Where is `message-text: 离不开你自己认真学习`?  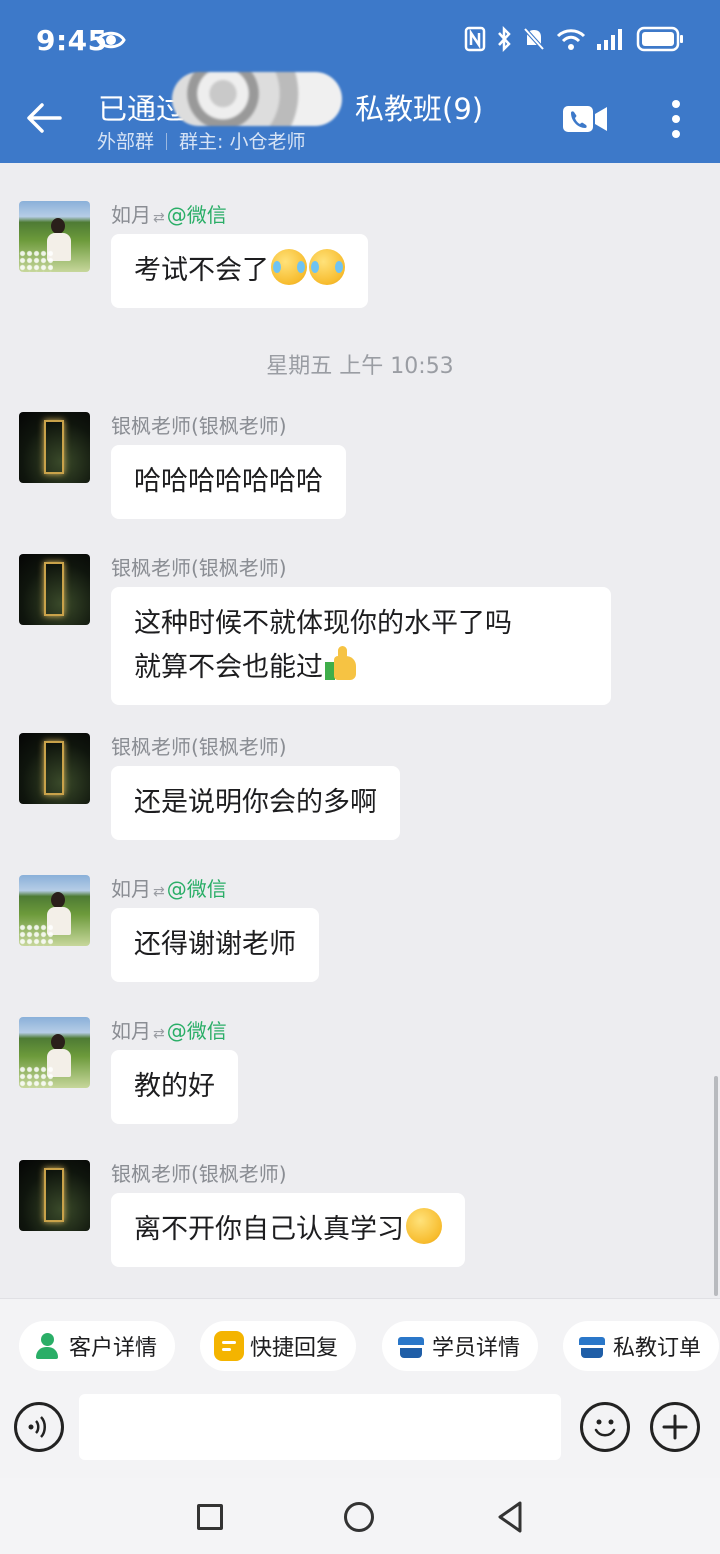 message-text: 离不开你自己认真学习 is located at coordinates (269, 1229).